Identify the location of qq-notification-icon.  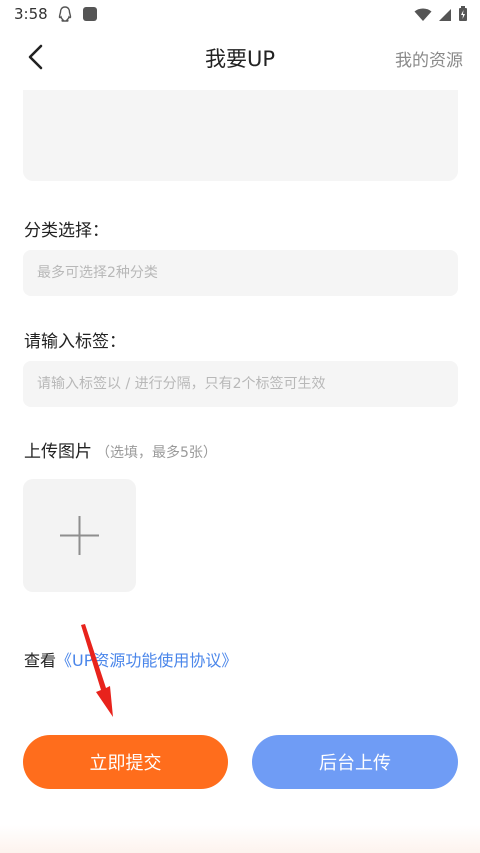
(65, 16).